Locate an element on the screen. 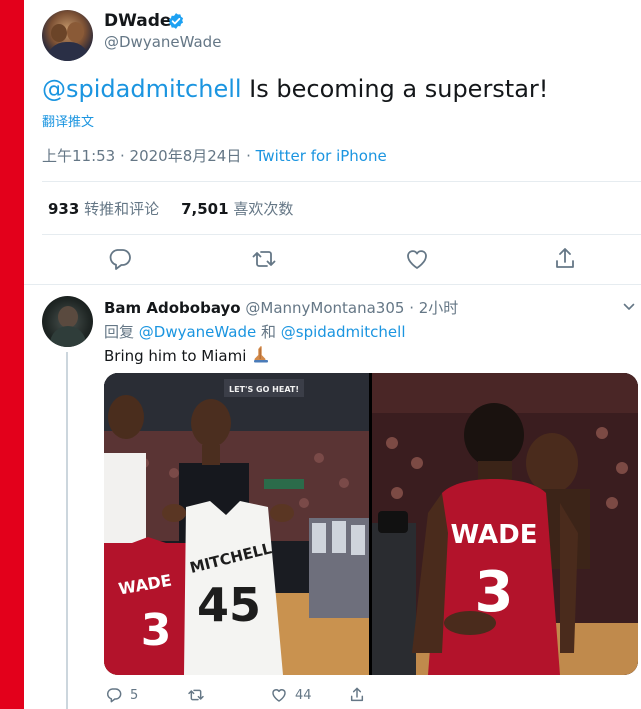 The height and width of the screenshot is (709, 641). replying-and: 和 is located at coordinates (268, 332).